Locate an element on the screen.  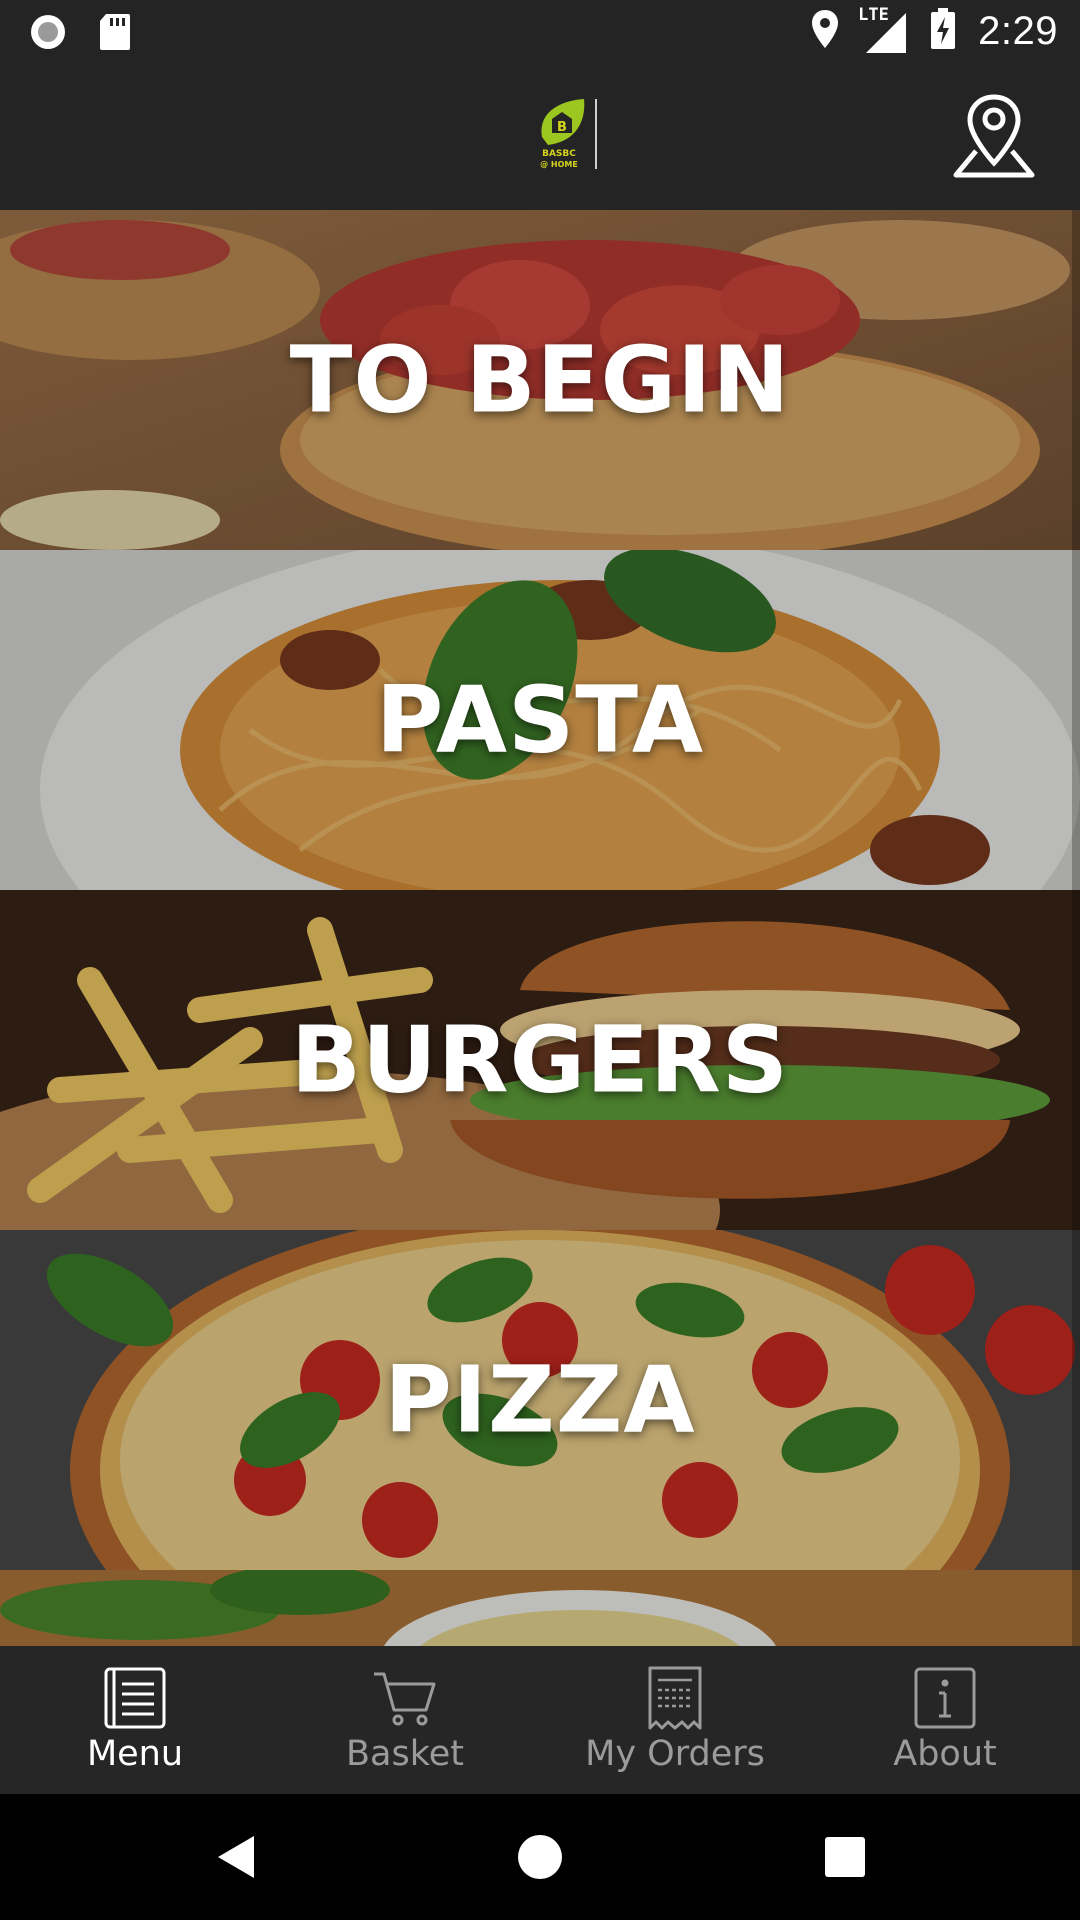
brand-logo-icon: B BASBC @ HOME is located at coordinates (566, 134).